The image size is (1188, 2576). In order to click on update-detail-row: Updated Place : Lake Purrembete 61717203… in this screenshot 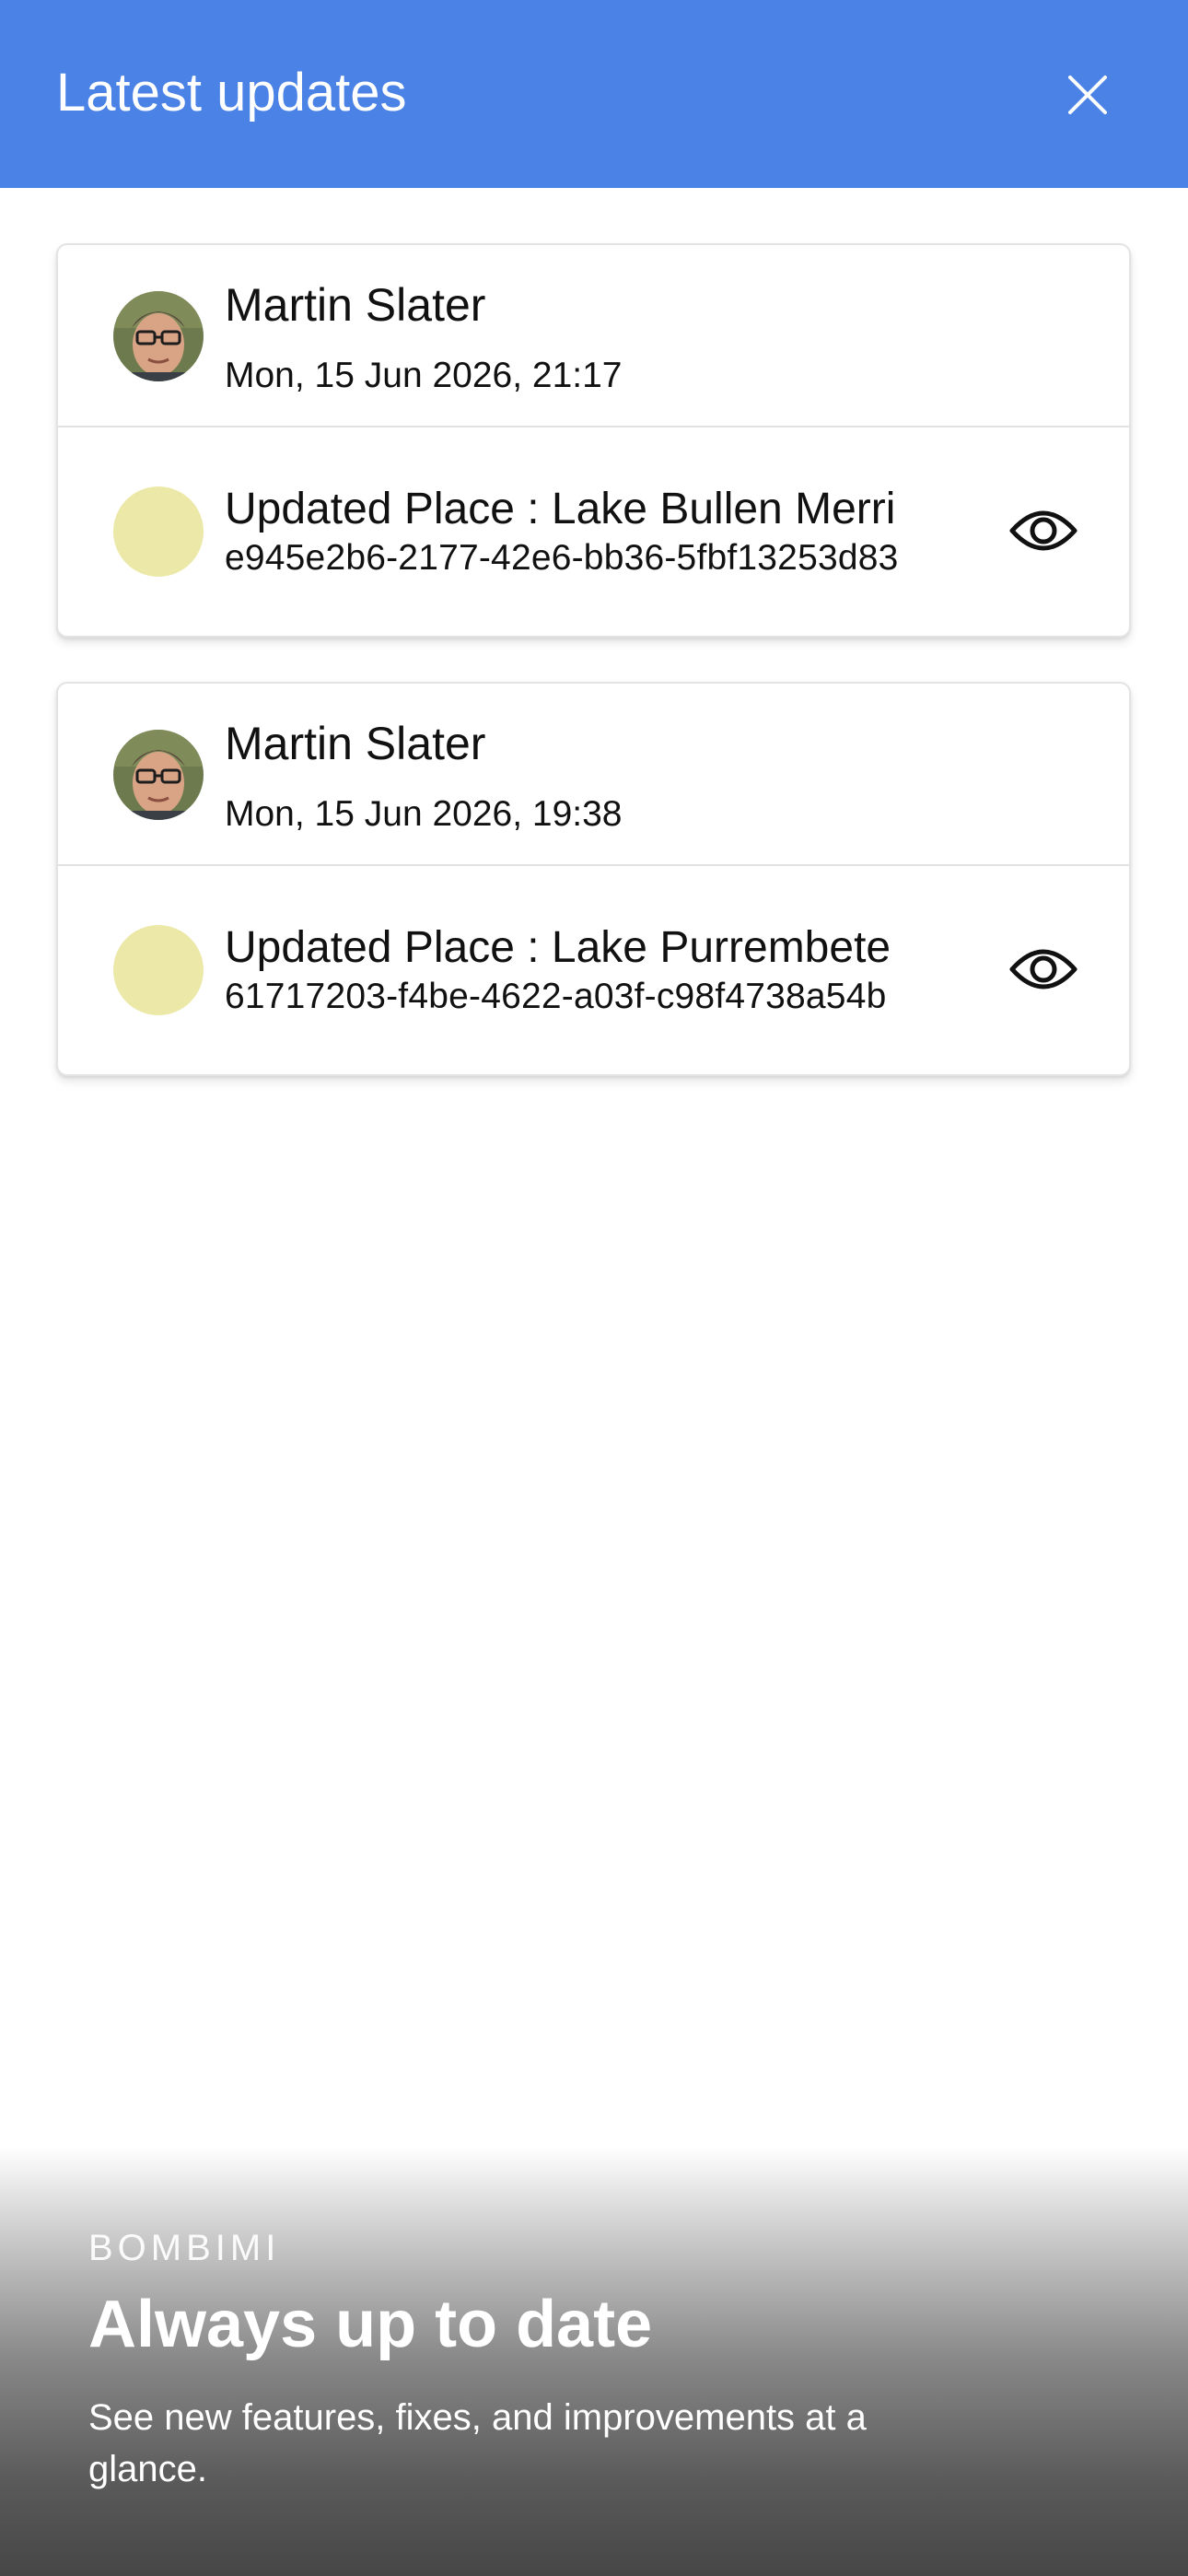, I will do `click(593, 970)`.